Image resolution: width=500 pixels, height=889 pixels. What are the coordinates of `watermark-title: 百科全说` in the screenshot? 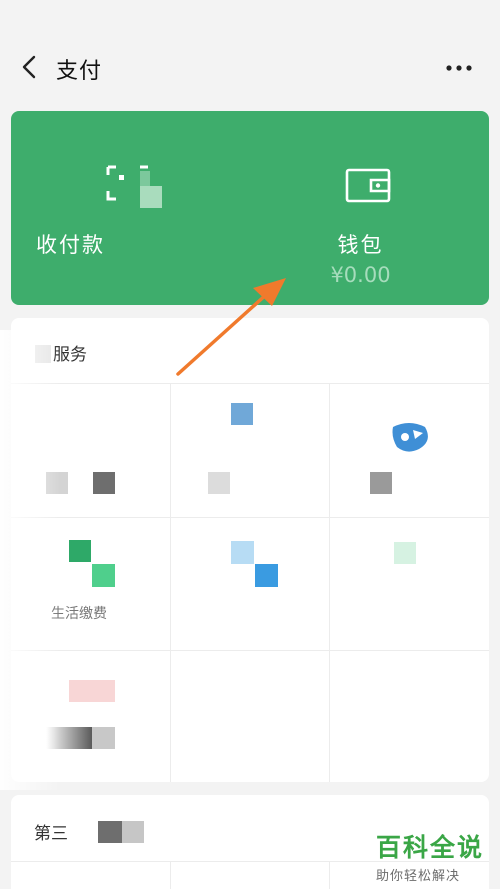 It's located at (430, 847).